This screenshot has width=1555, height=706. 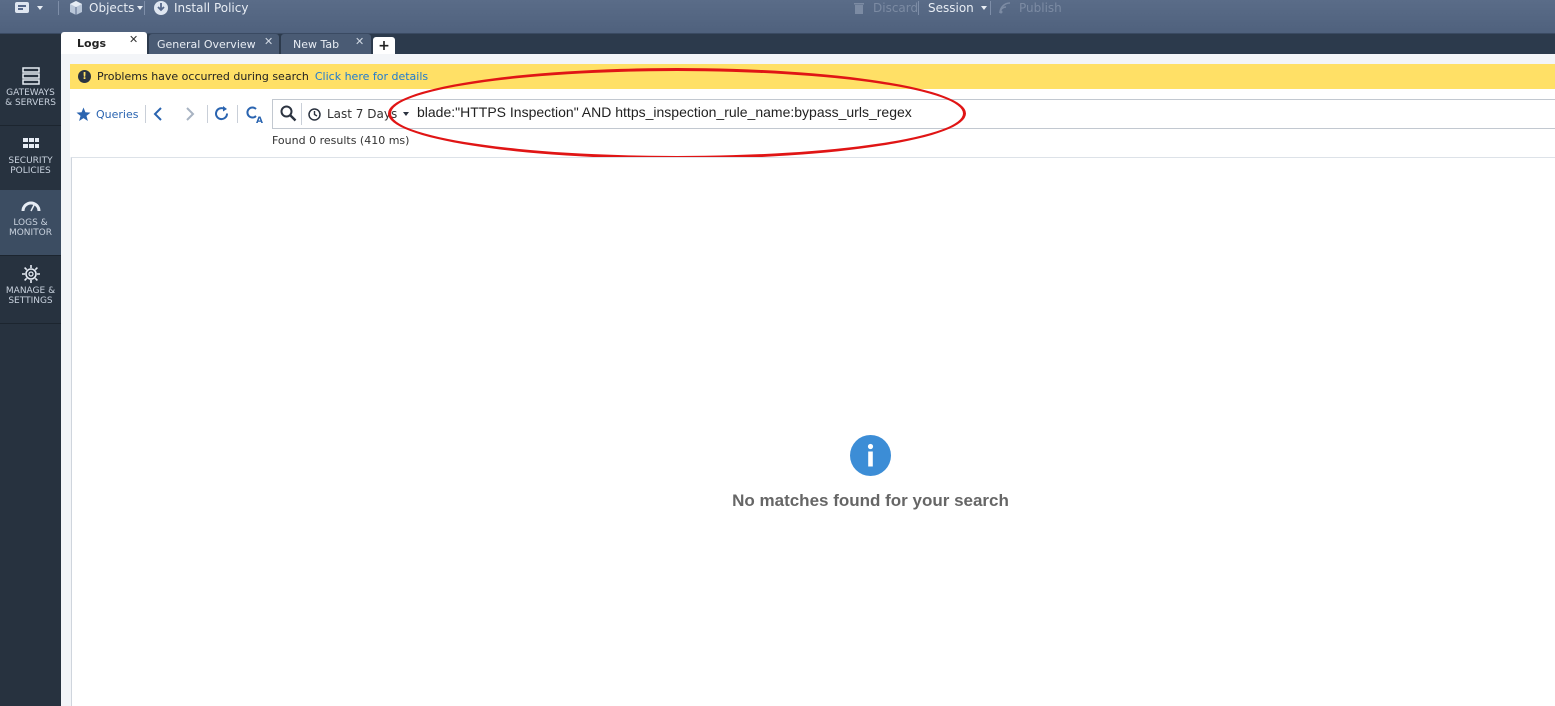 I want to click on install-policy-button: Install Policy, so click(x=200, y=8).